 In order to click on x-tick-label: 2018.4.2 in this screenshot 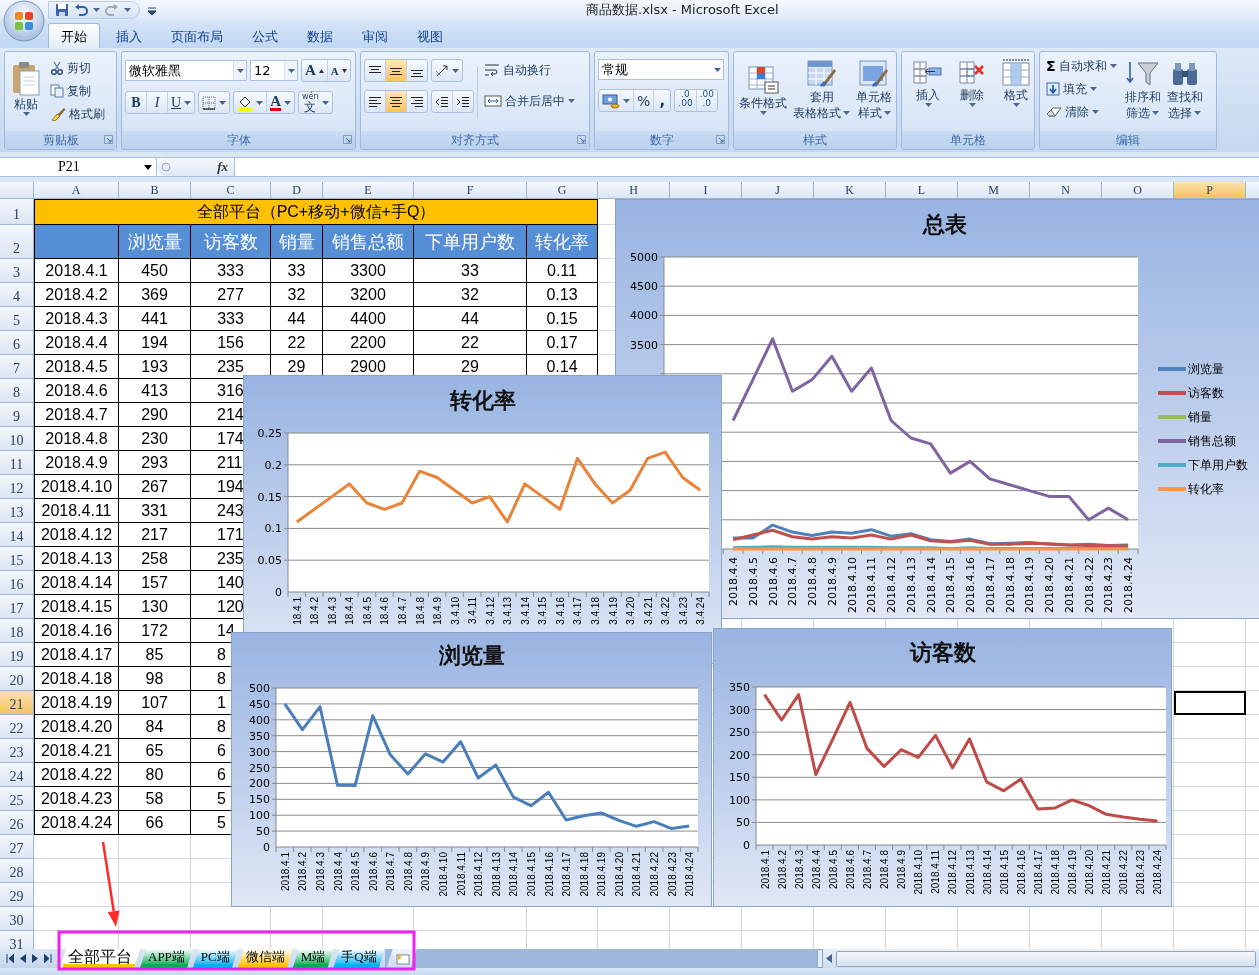, I will do `click(782, 869)`.